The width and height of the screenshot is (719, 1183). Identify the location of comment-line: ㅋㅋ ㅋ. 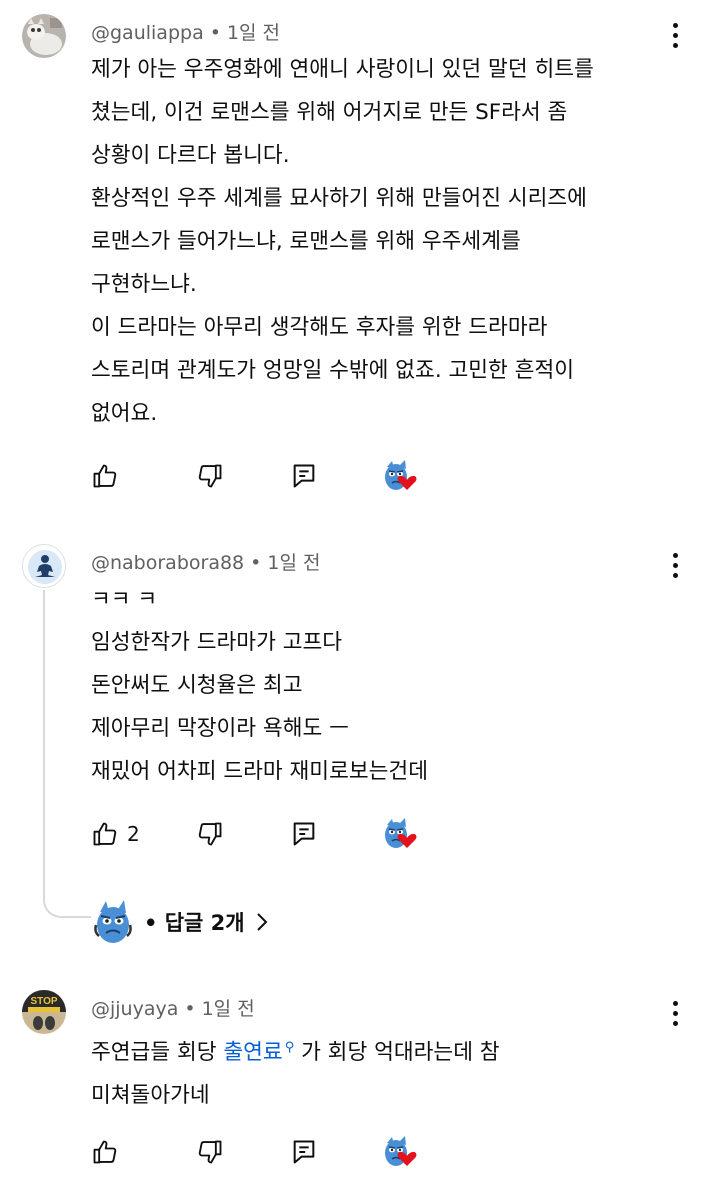
(124, 599).